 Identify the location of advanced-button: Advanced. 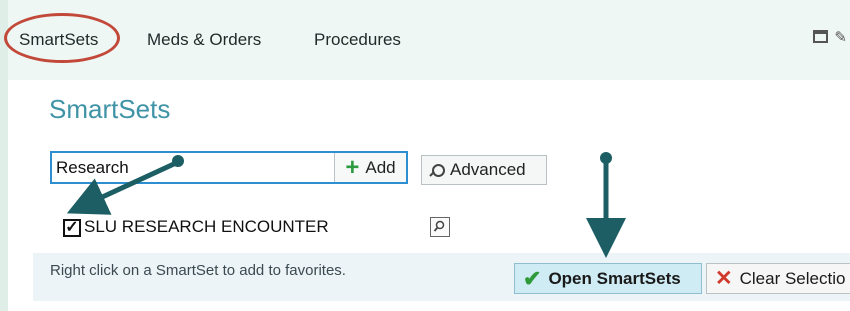
(484, 170).